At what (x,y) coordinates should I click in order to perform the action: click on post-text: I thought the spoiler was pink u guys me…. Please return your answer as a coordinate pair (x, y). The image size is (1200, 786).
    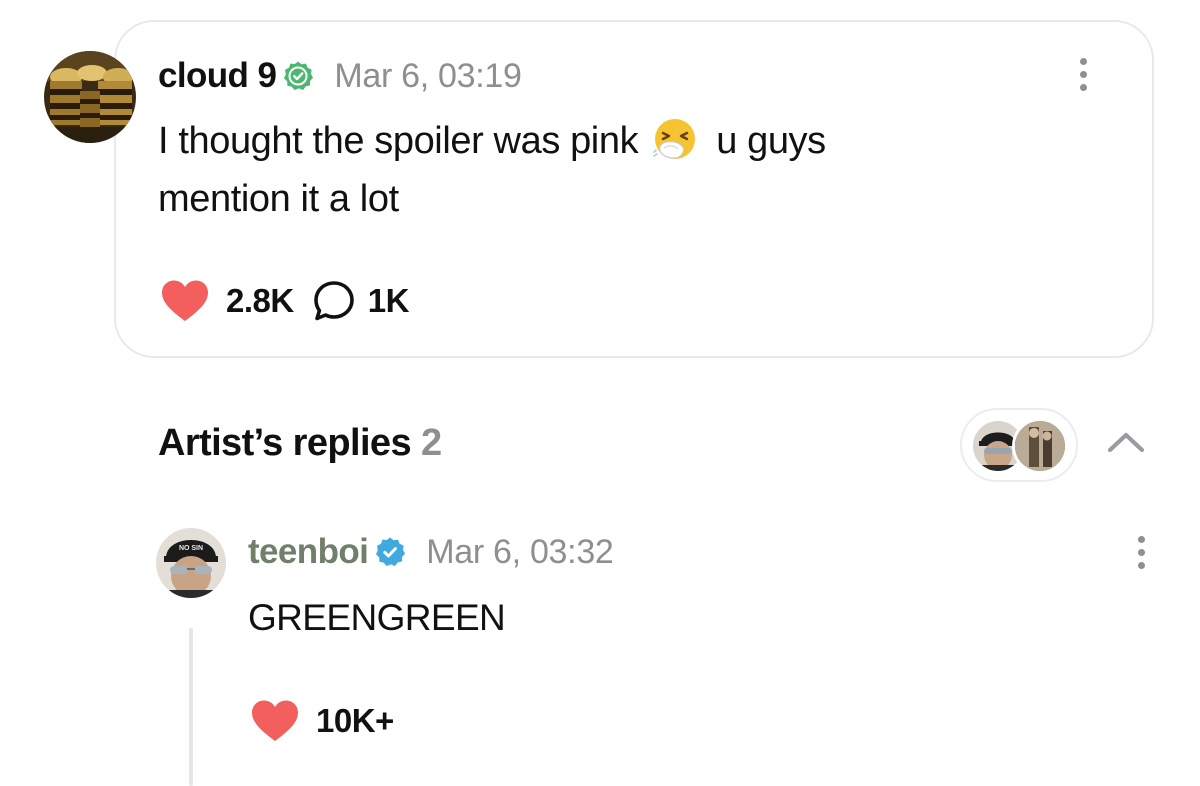
    Looking at the image, I should click on (608, 170).